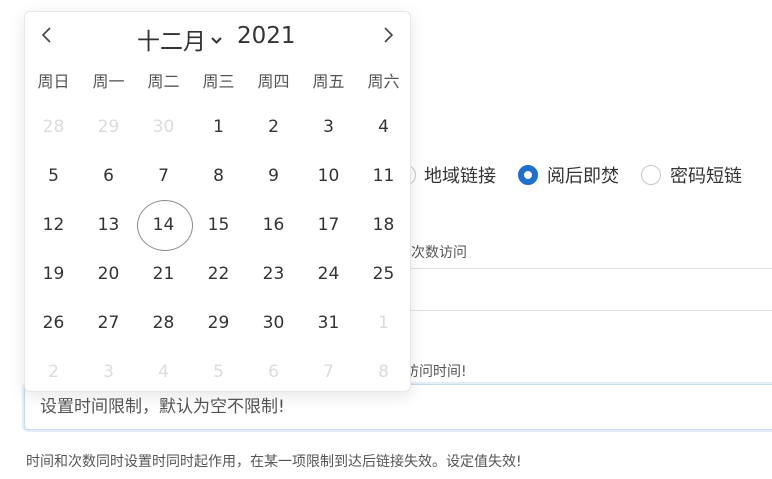 This screenshot has width=772, height=479. Describe the element at coordinates (163, 175) in the screenshot. I see `day-cell: 7` at that location.